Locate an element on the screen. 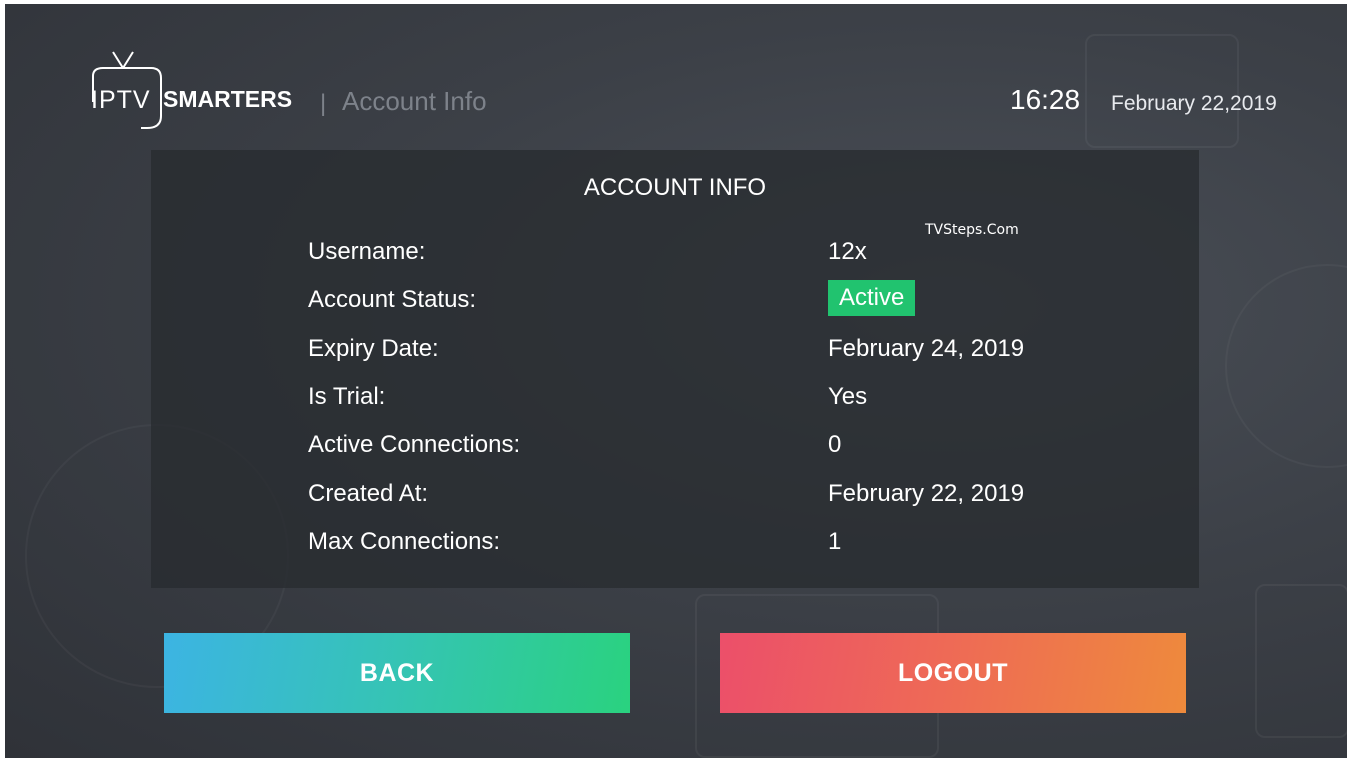 This screenshot has width=1352, height=762. max-connections-label: Max Connections: is located at coordinates (404, 541).